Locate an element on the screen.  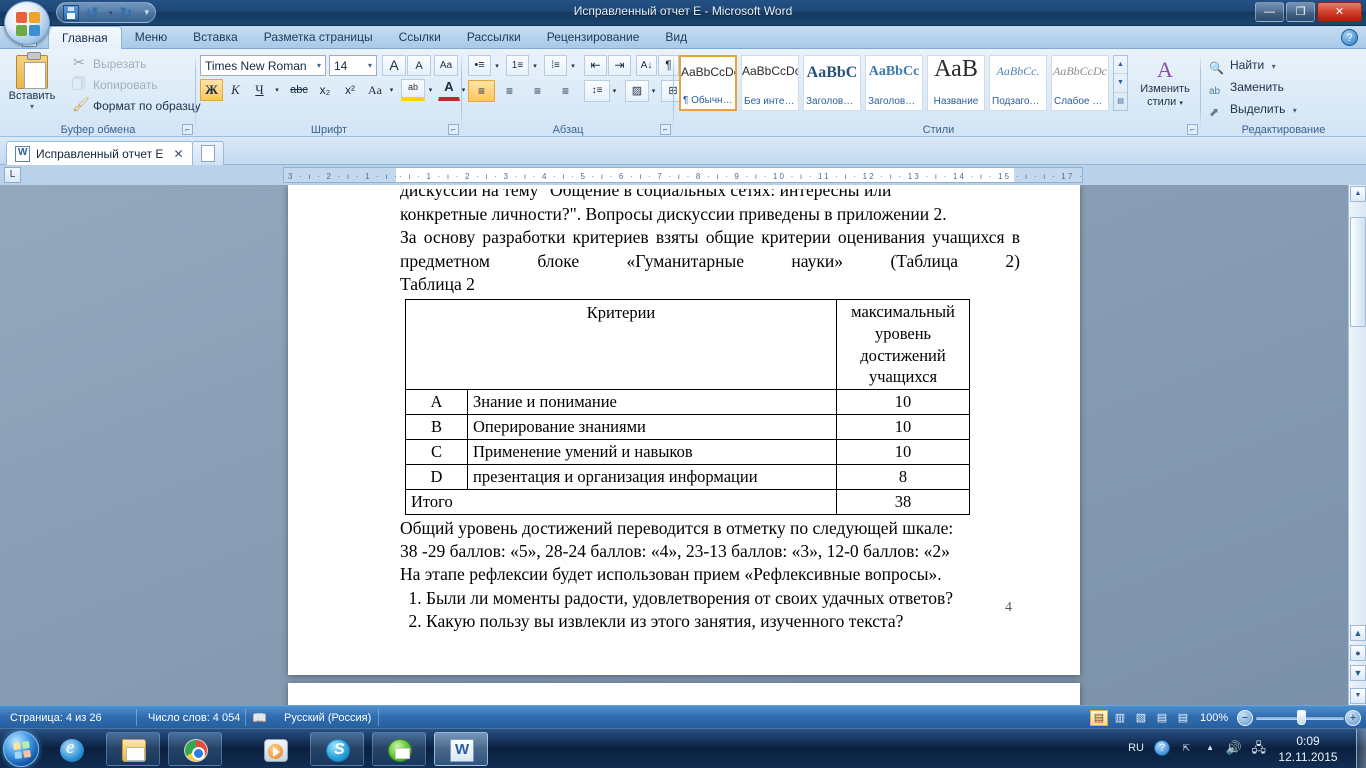
superscript-button: x² is located at coordinates (350, 90).